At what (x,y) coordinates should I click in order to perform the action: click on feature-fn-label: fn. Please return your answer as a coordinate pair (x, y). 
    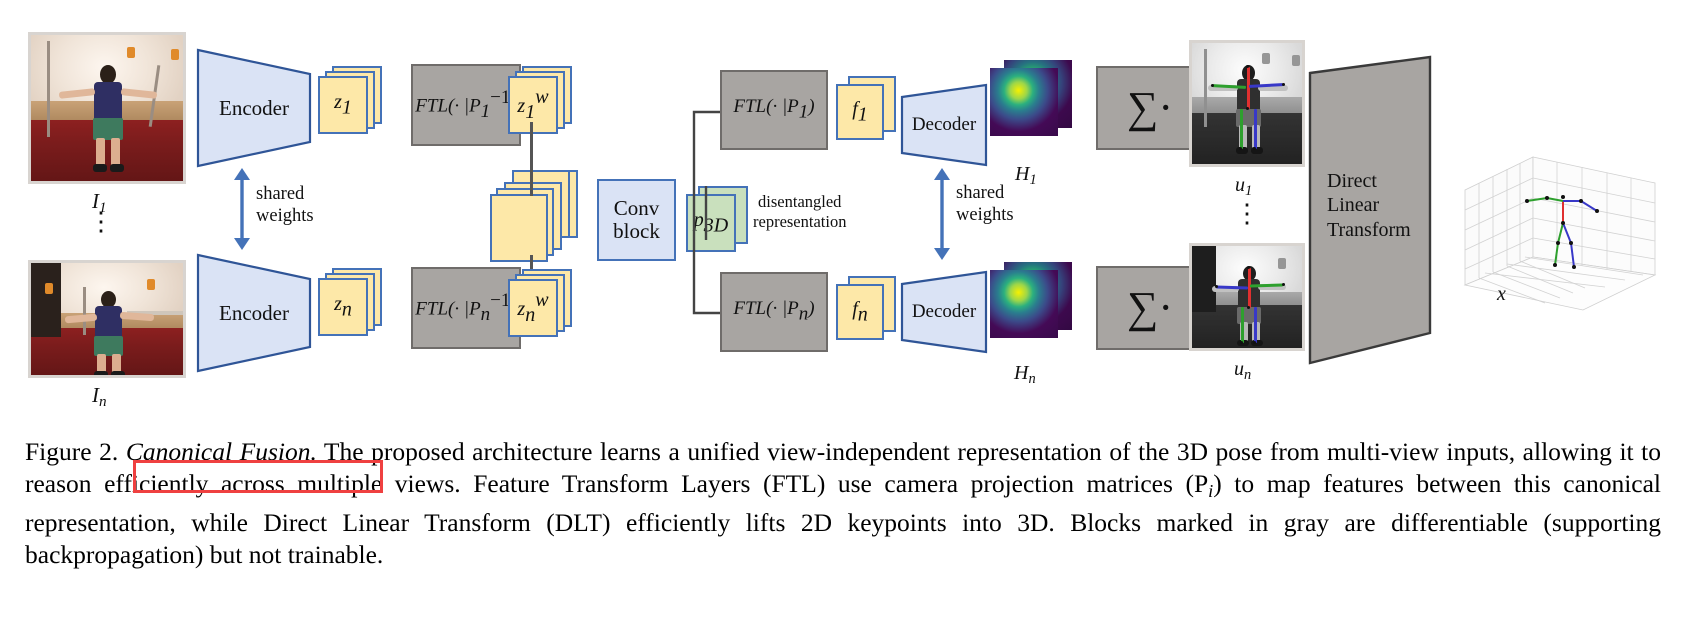
    Looking at the image, I should click on (860, 311).